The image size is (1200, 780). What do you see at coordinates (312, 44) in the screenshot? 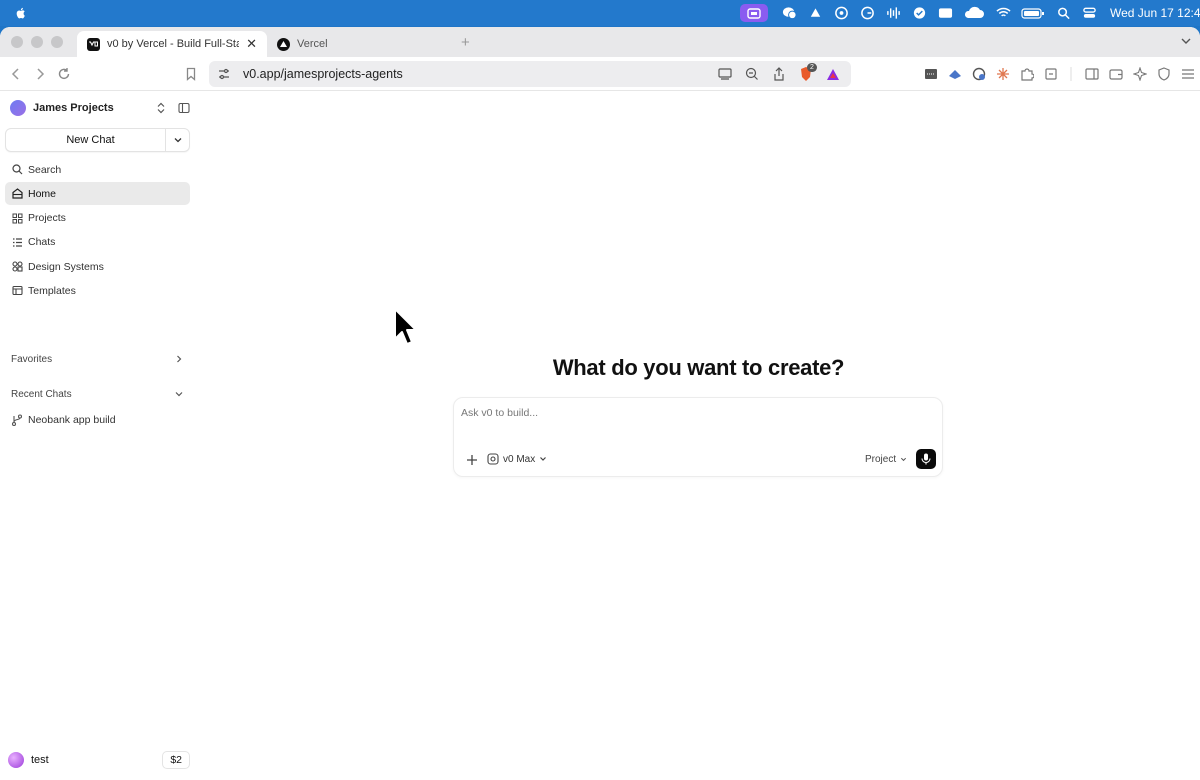
I see `tab-title: Vercel` at bounding box center [312, 44].